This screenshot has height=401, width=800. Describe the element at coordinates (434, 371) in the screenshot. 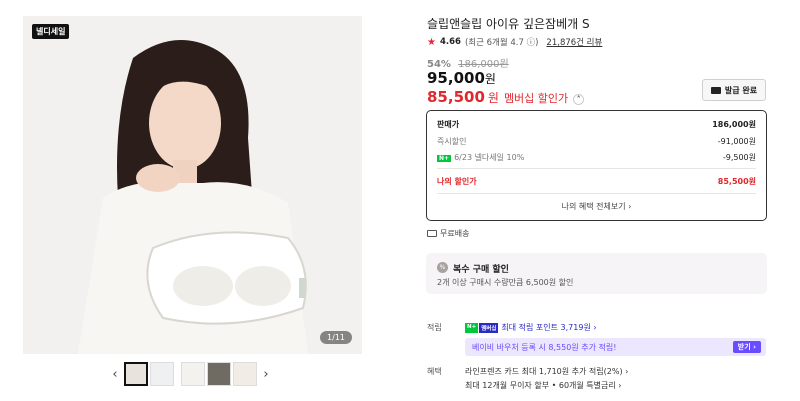

I see `benefits-label: 혜택` at that location.